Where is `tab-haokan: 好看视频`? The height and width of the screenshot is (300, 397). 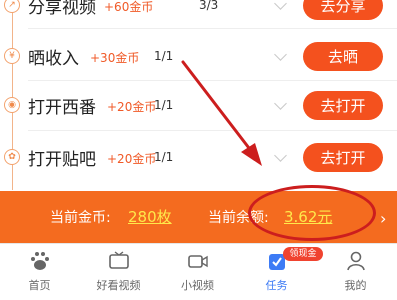 tab-haokan: 好看视频 is located at coordinates (118, 272).